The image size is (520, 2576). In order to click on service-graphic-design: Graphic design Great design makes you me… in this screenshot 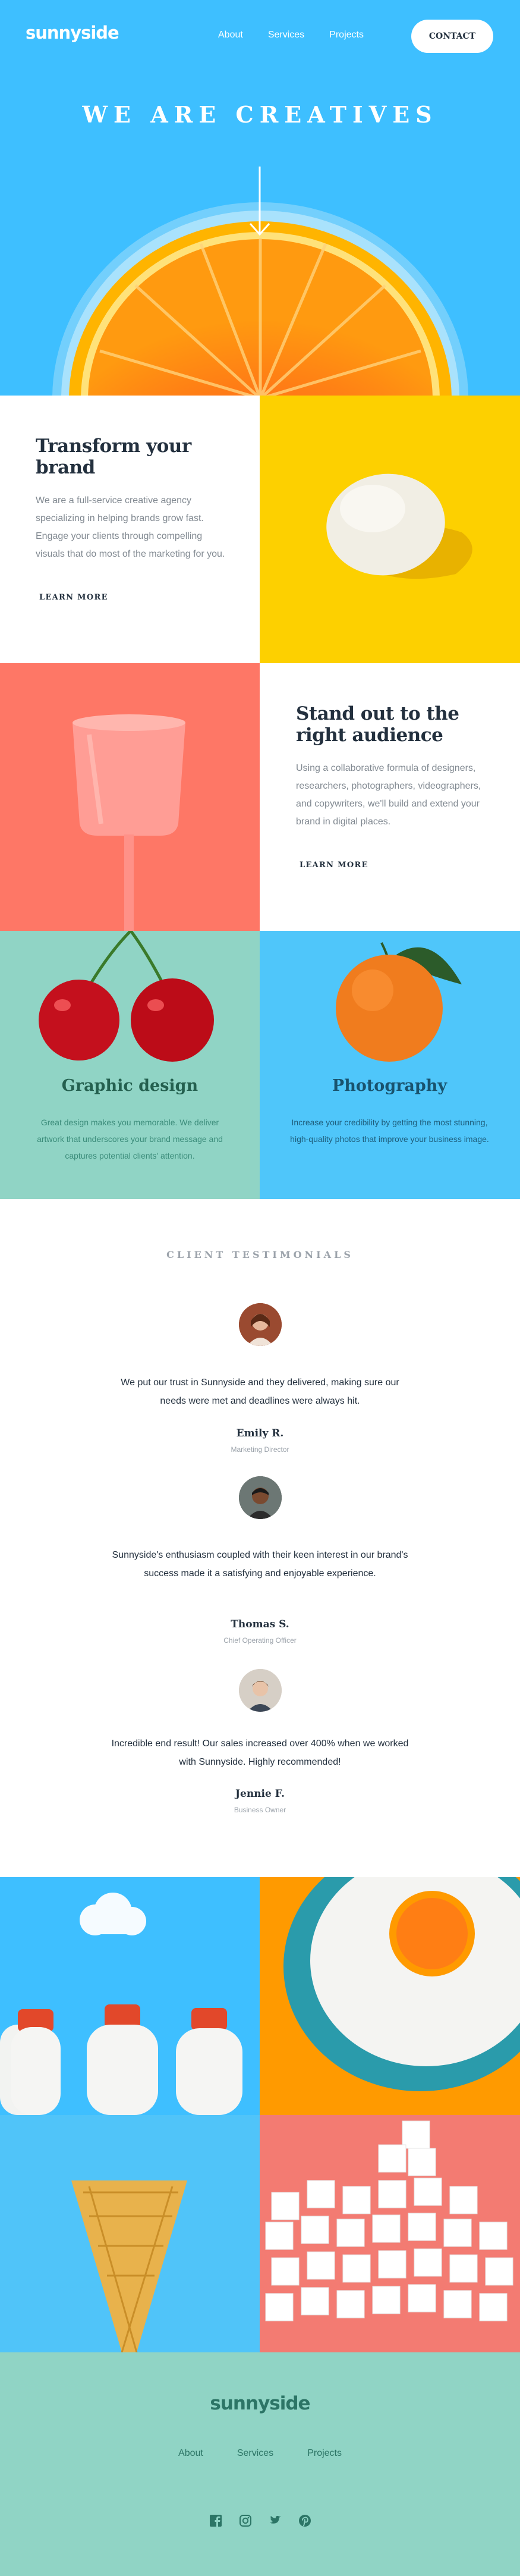, I will do `click(130, 1065)`.